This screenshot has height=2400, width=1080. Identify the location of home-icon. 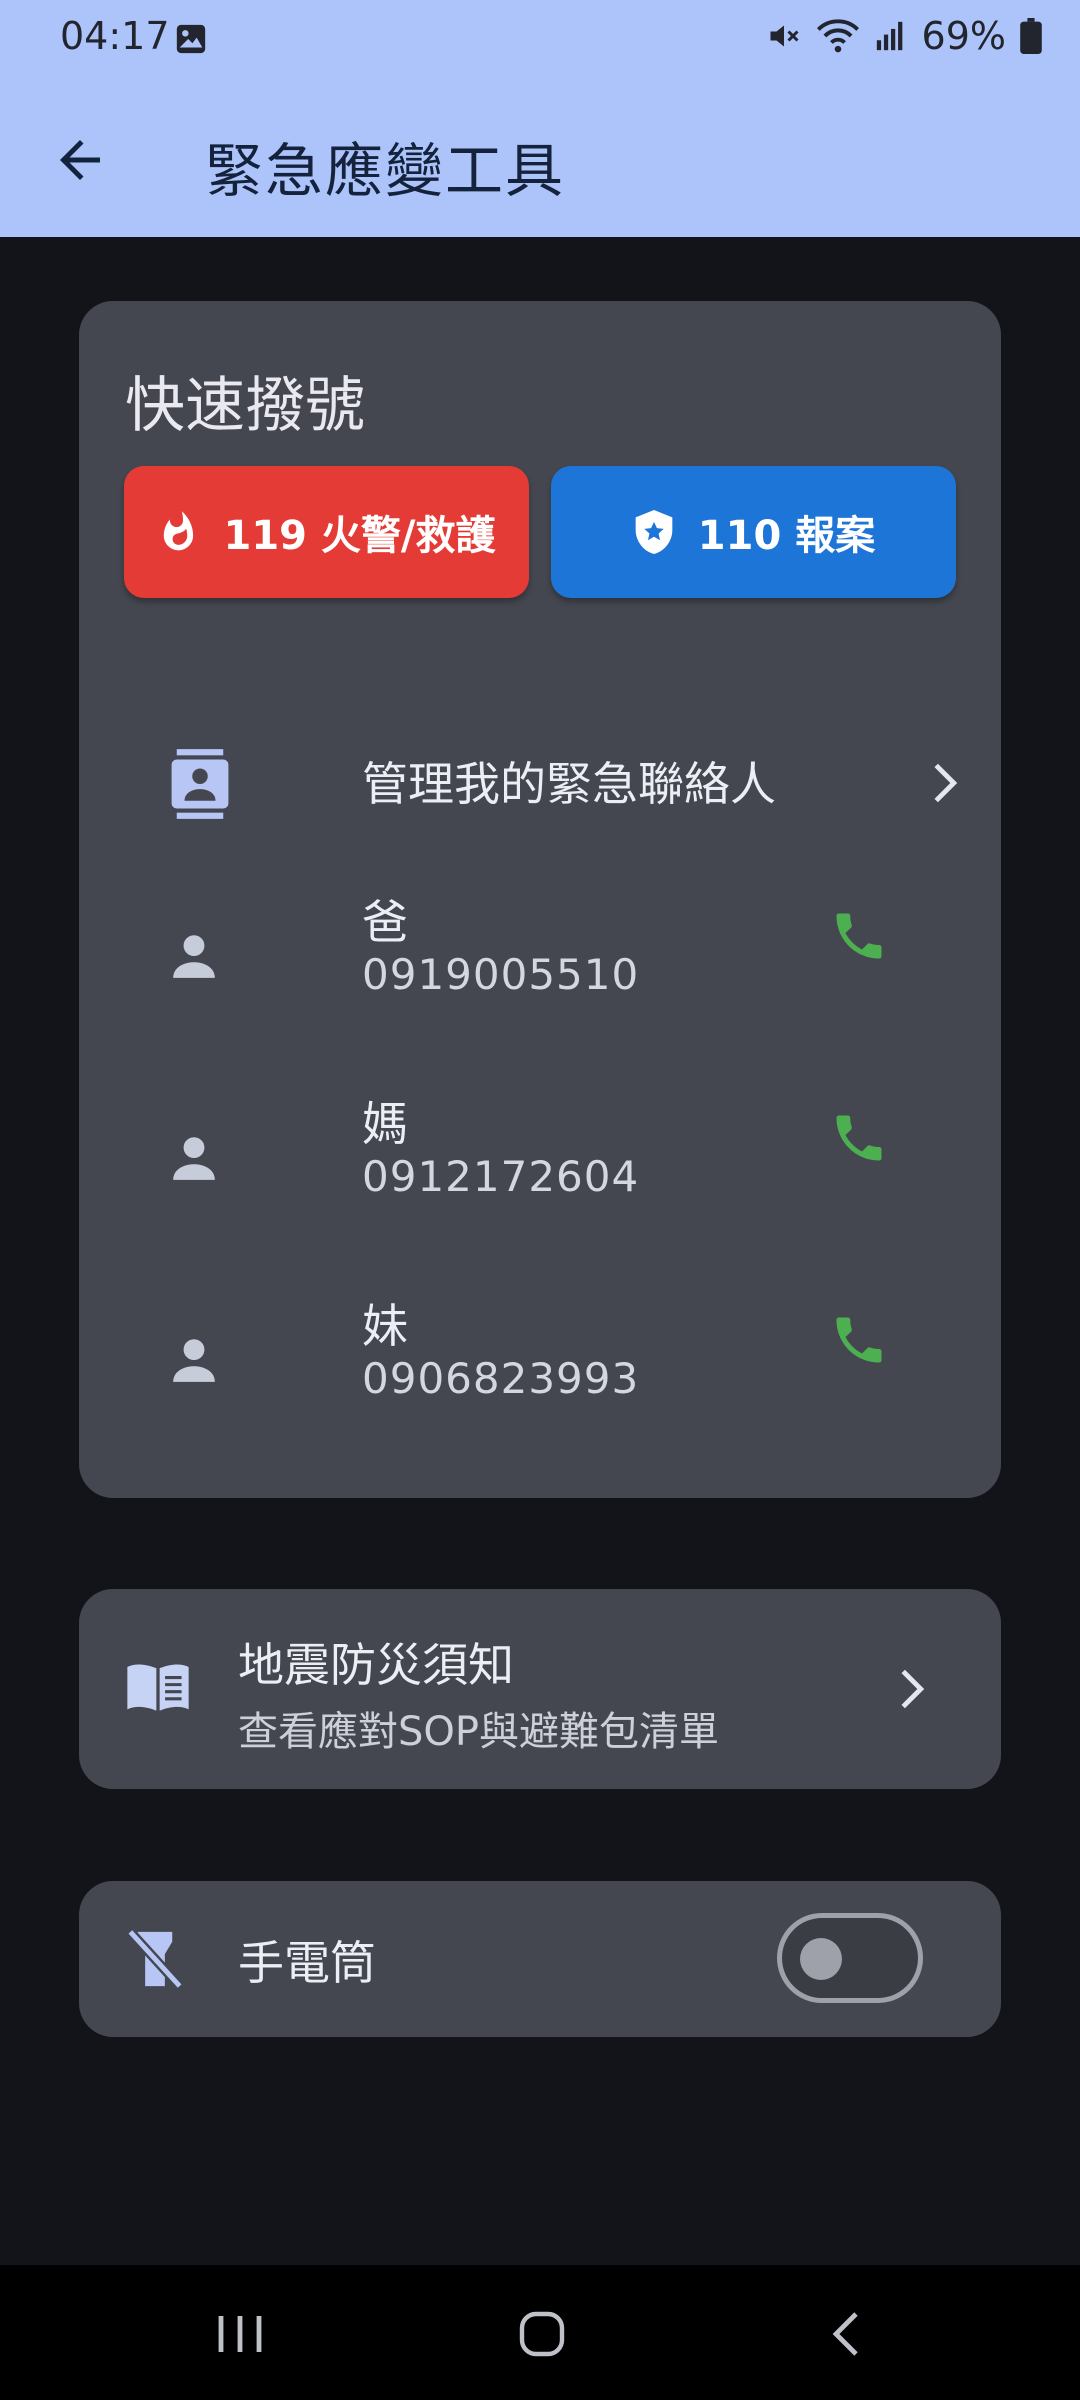
(542, 2334).